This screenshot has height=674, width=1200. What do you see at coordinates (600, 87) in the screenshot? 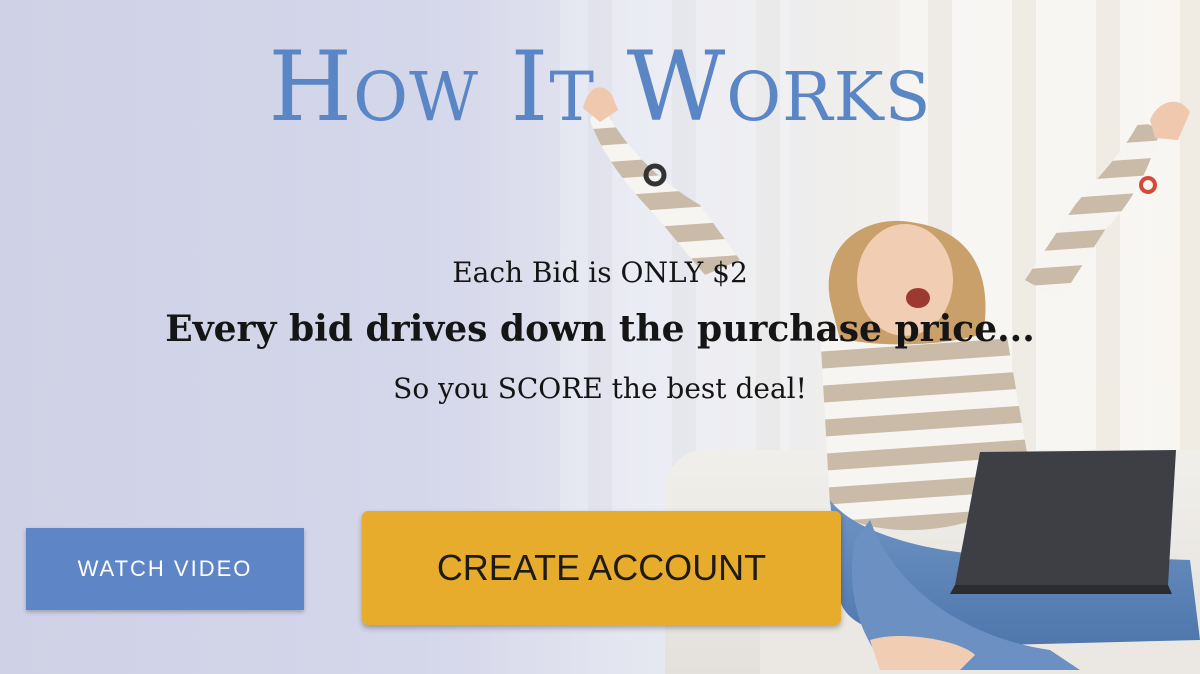
I see `page-title: How It Works` at bounding box center [600, 87].